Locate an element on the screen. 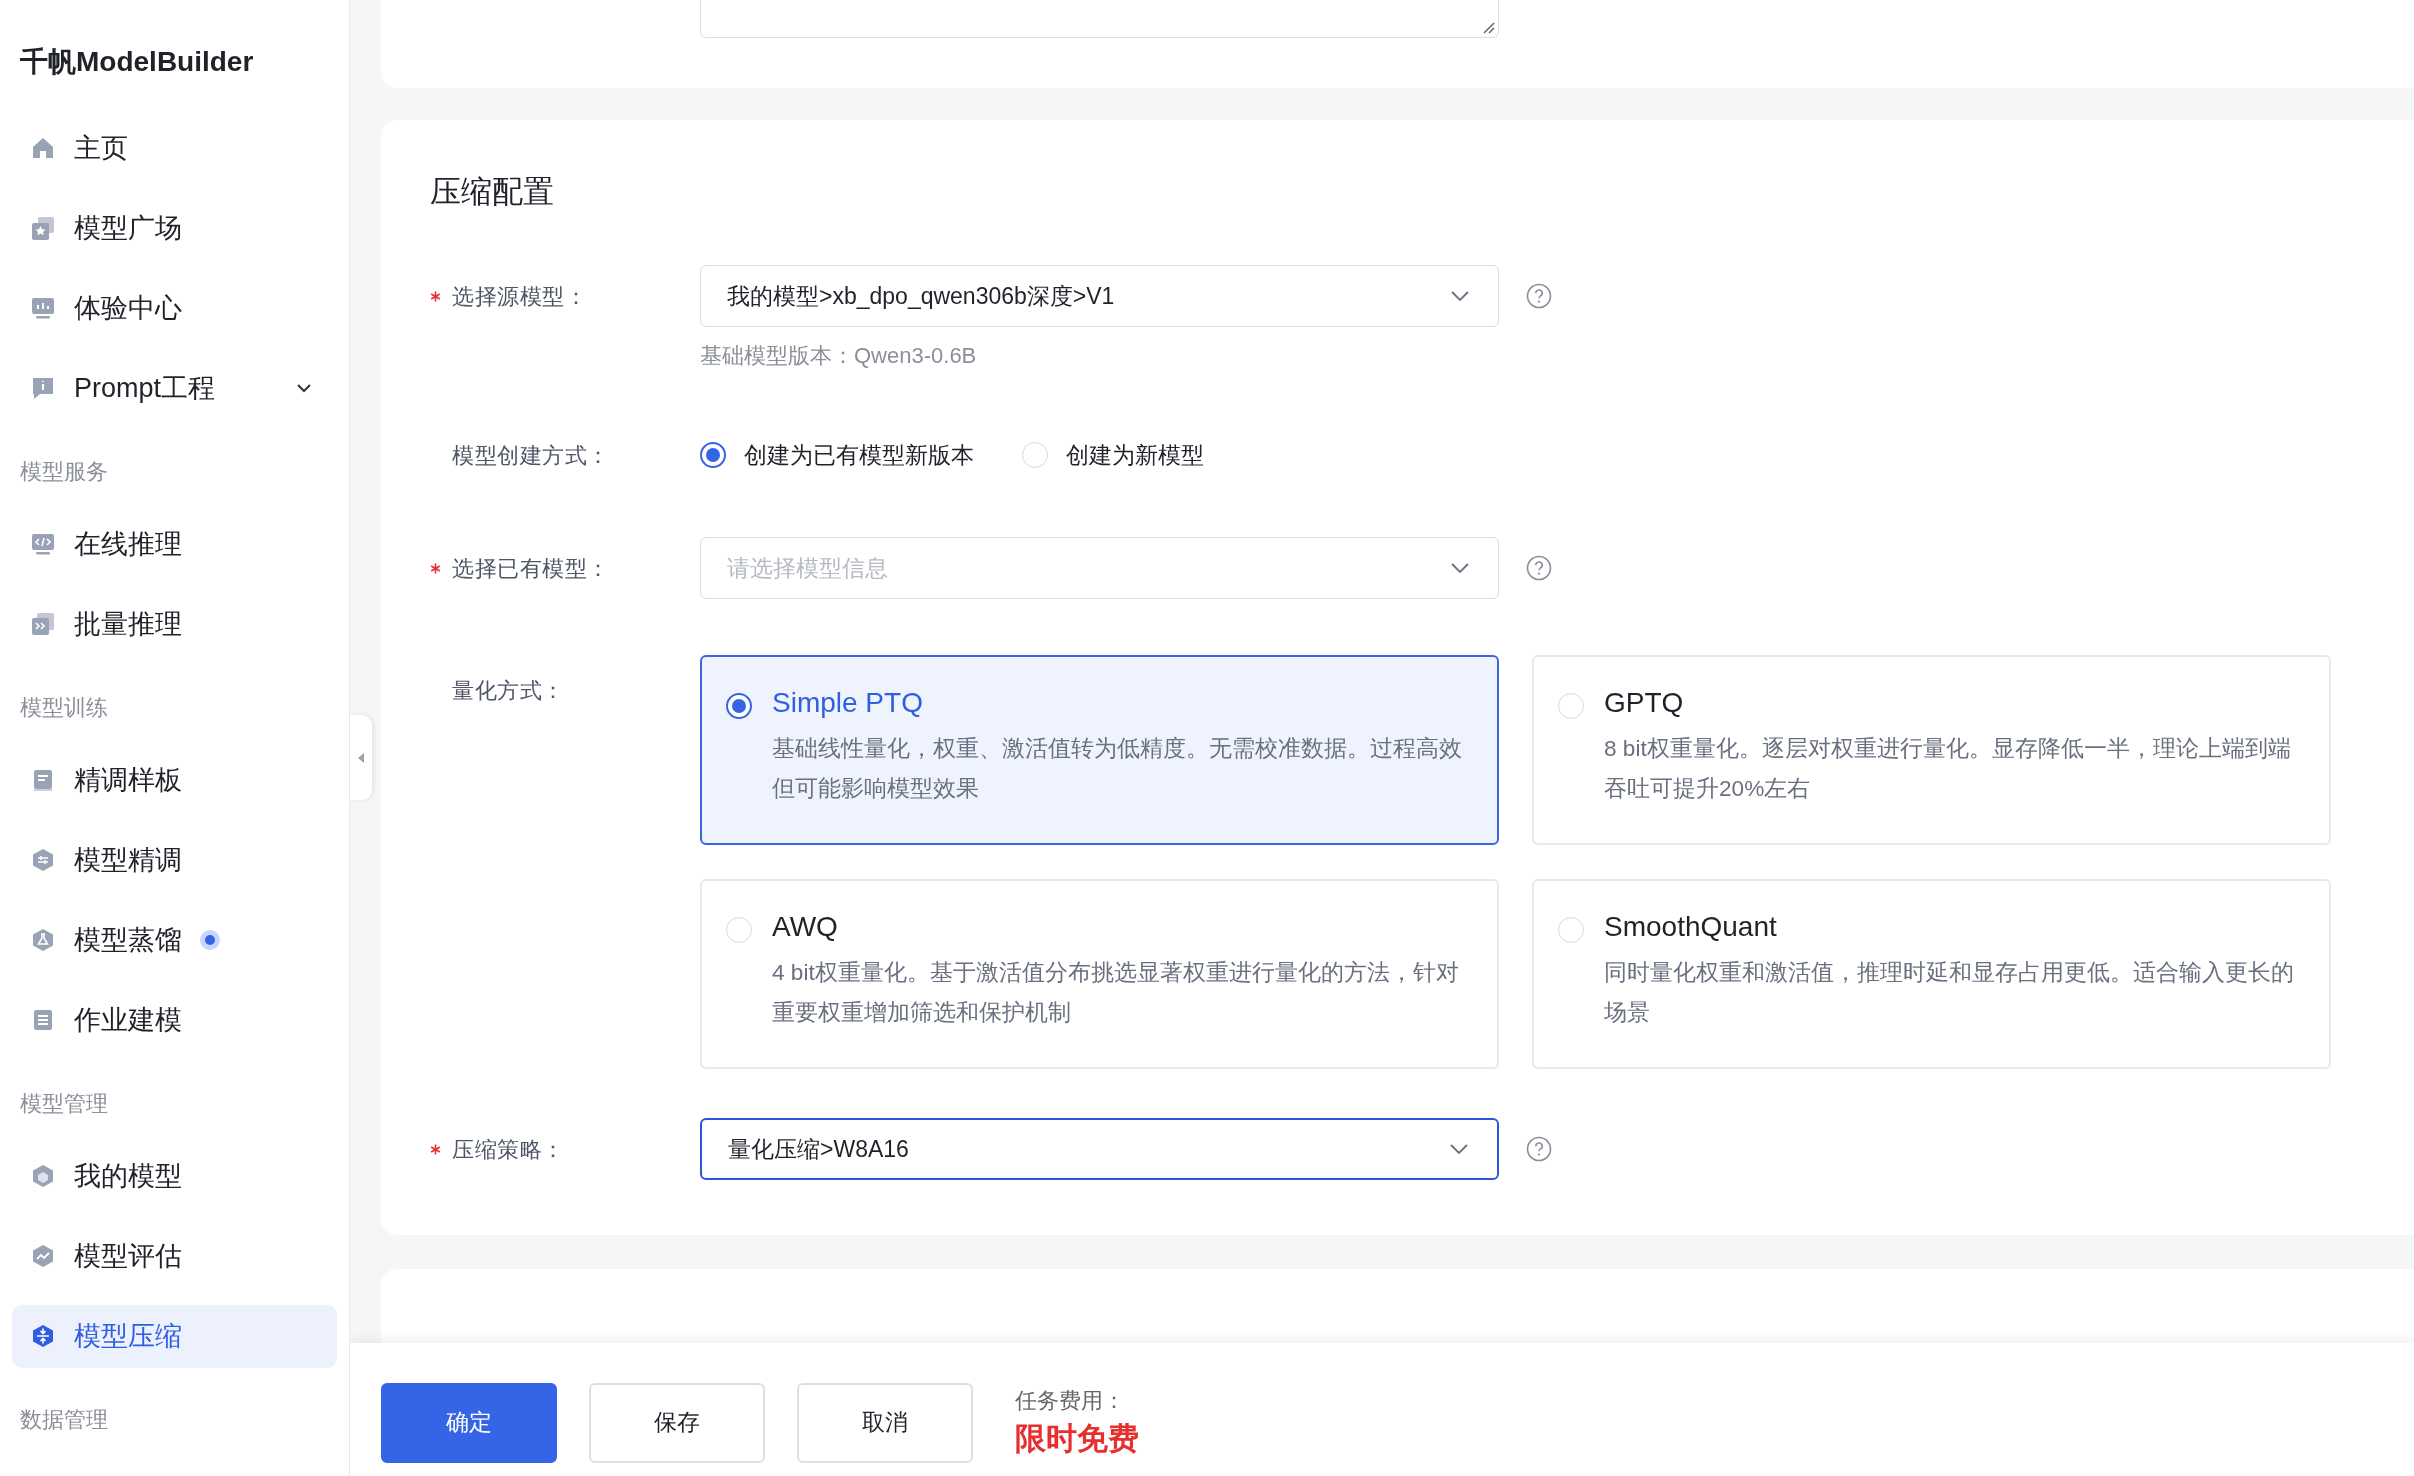  nav-item: 模型评估 is located at coordinates (174, 1256).